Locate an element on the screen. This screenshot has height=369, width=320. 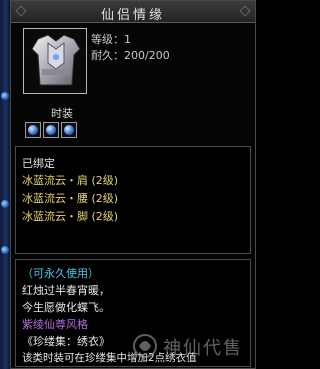
left-edge-decoration is located at coordinates (5, 184).